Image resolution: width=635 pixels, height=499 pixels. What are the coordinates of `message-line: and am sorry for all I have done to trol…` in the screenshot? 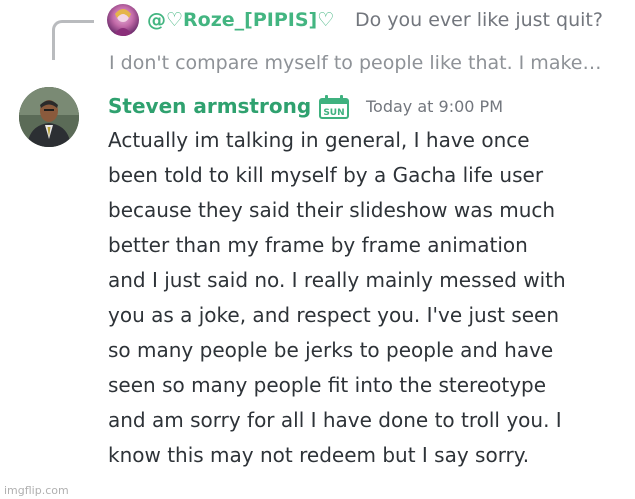 It's located at (335, 420).